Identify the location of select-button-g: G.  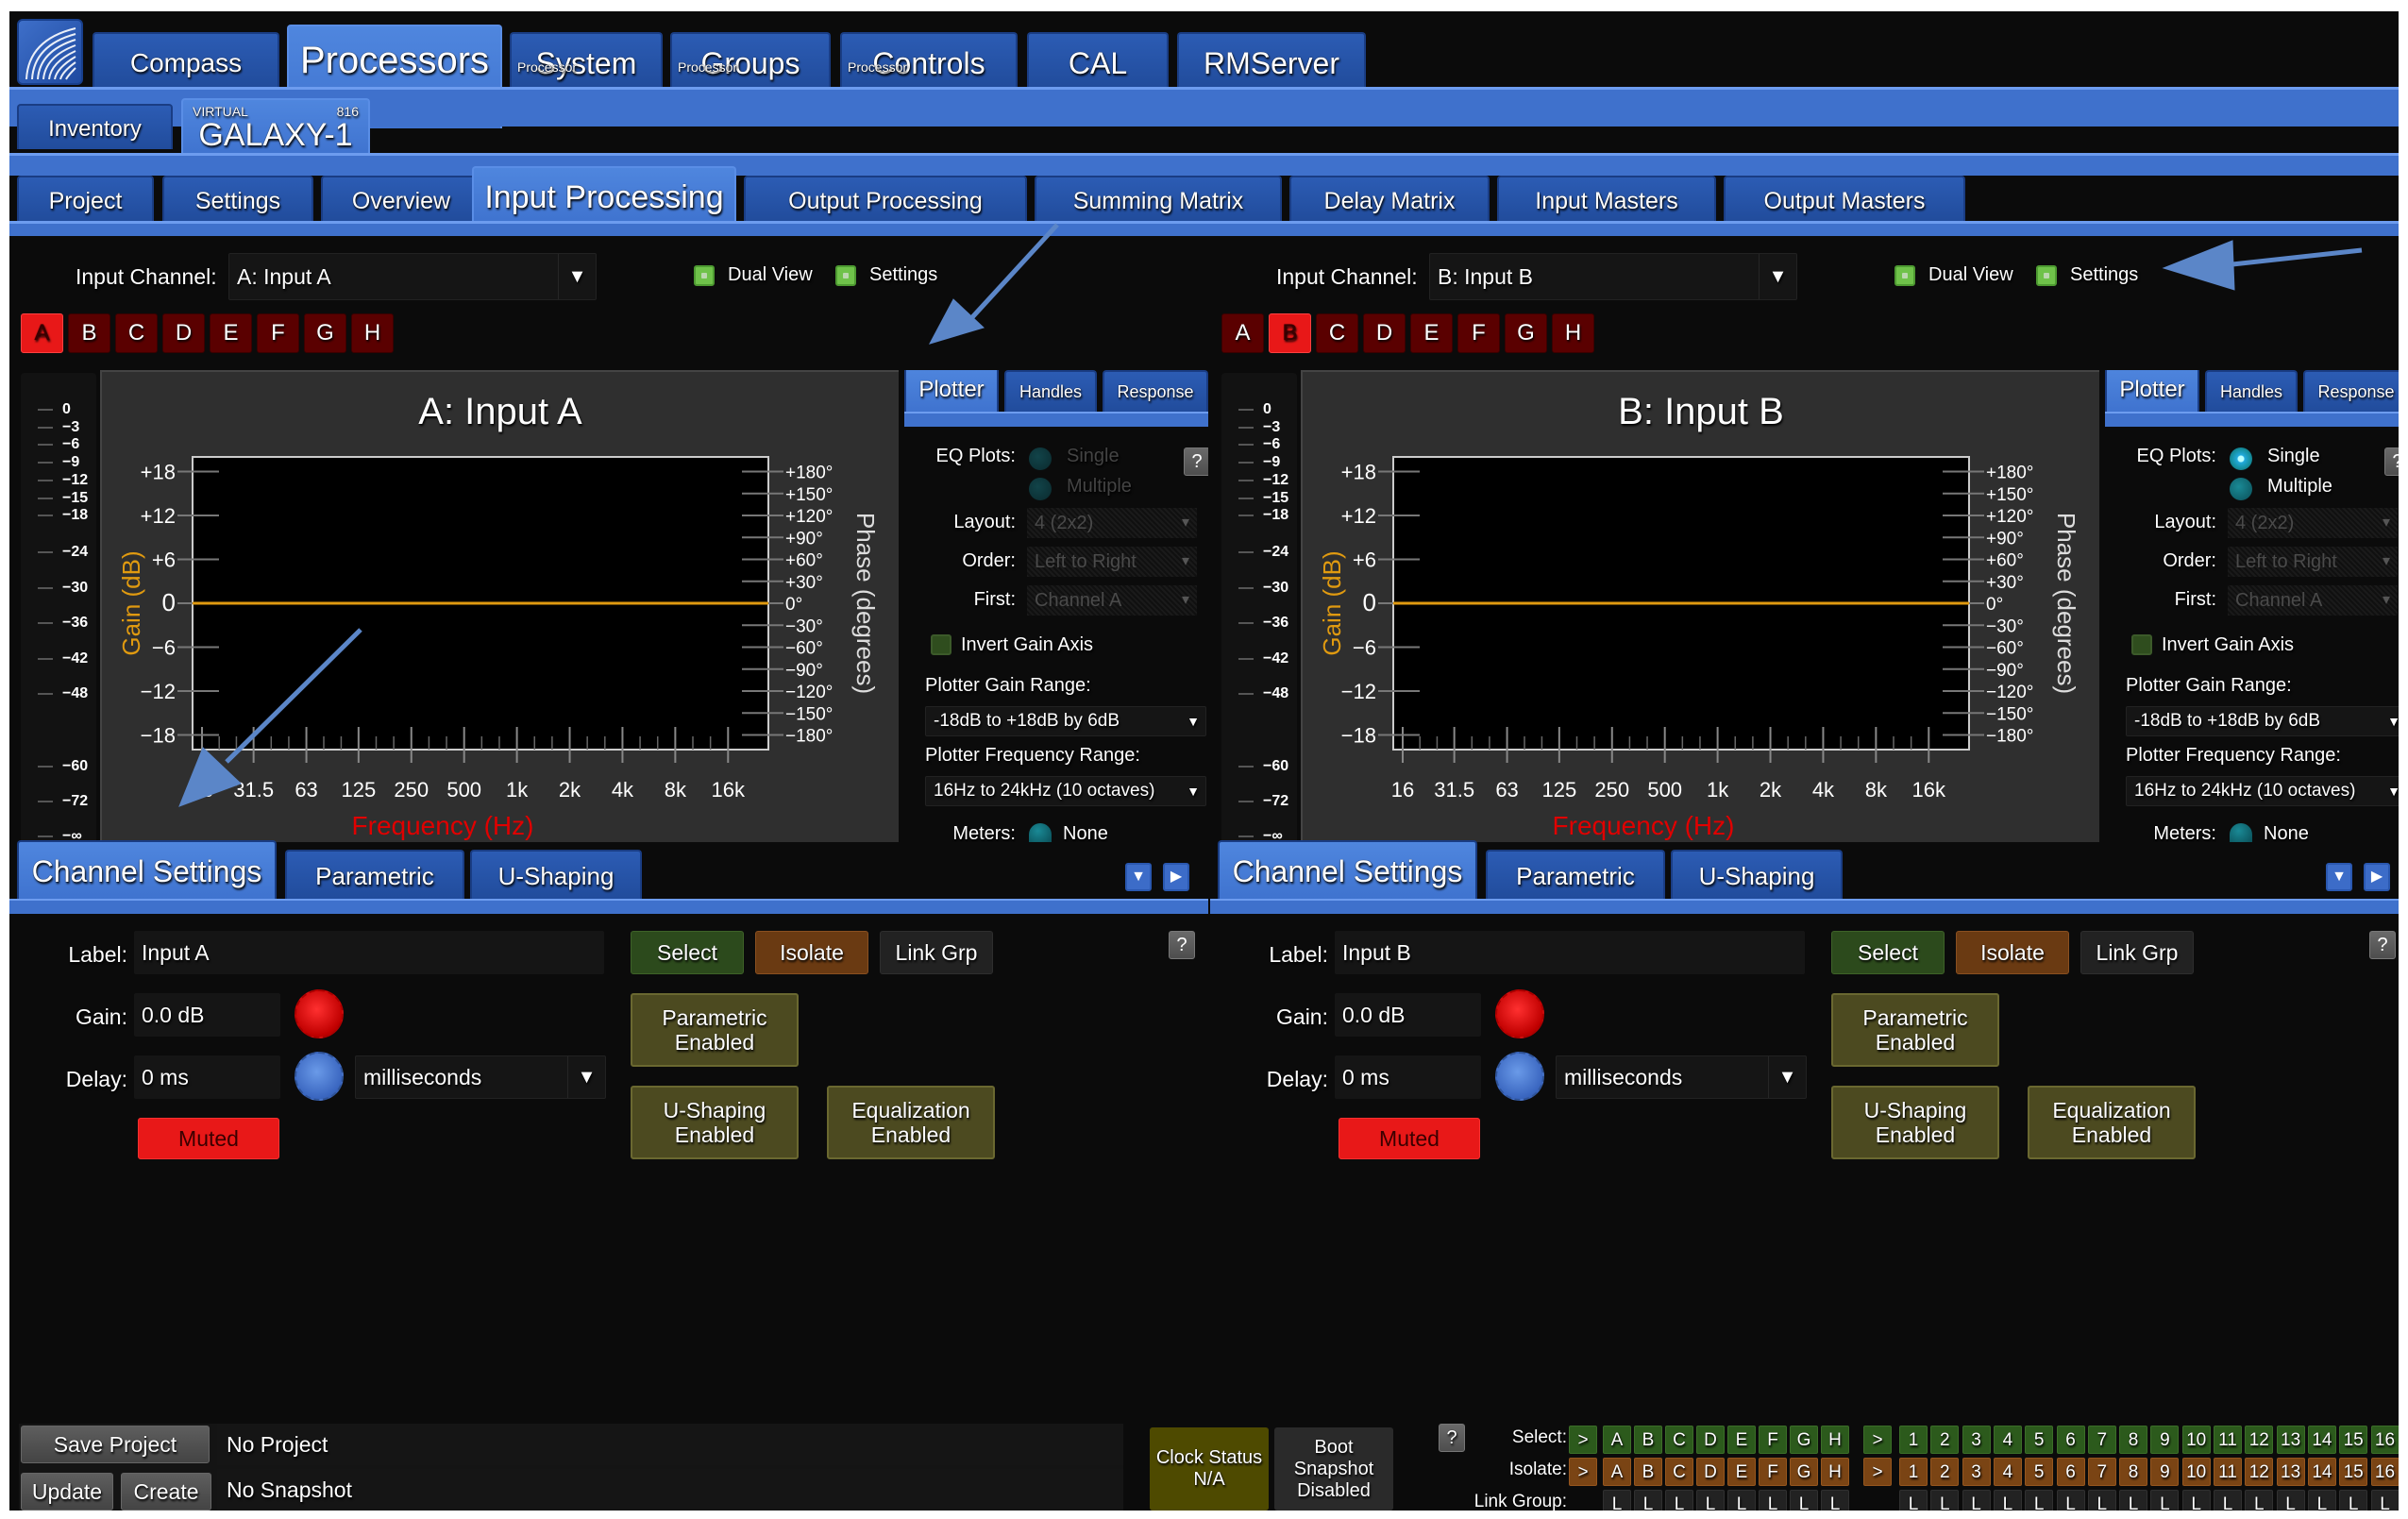
(1804, 1440).